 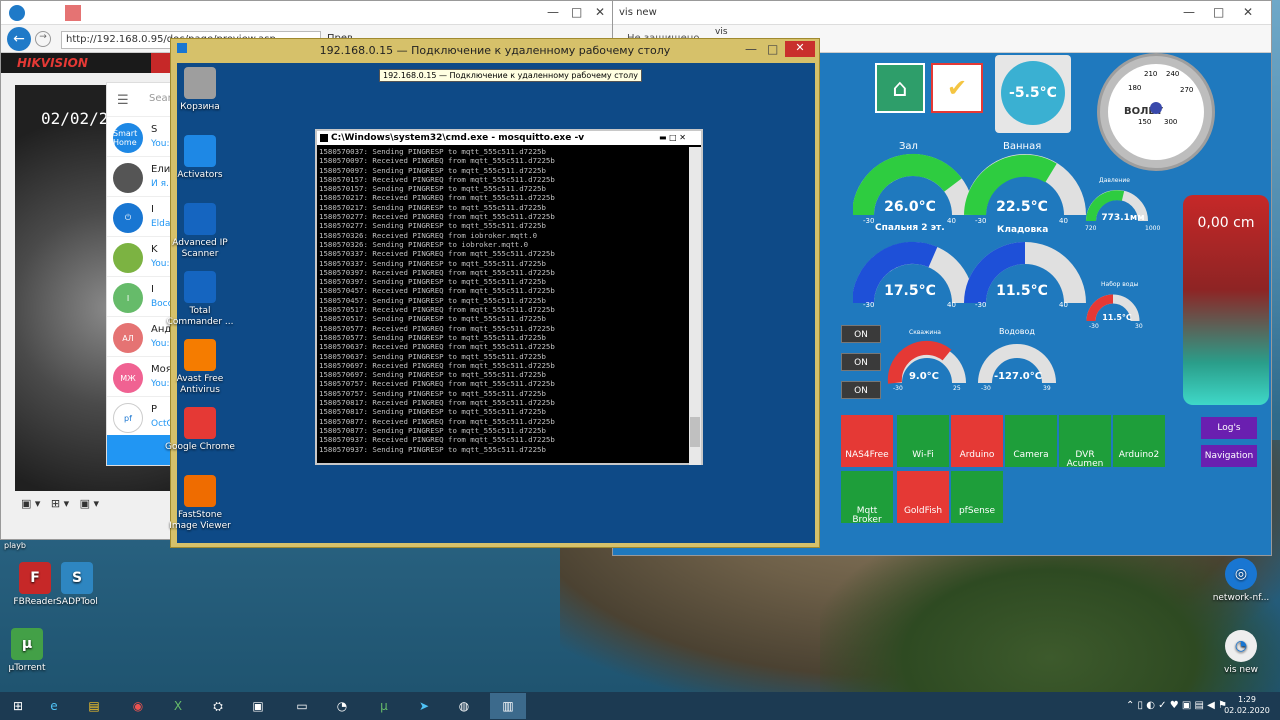 What do you see at coordinates (302, 706) in the screenshot?
I see `taskbar-monitor-icon: ▭` at bounding box center [302, 706].